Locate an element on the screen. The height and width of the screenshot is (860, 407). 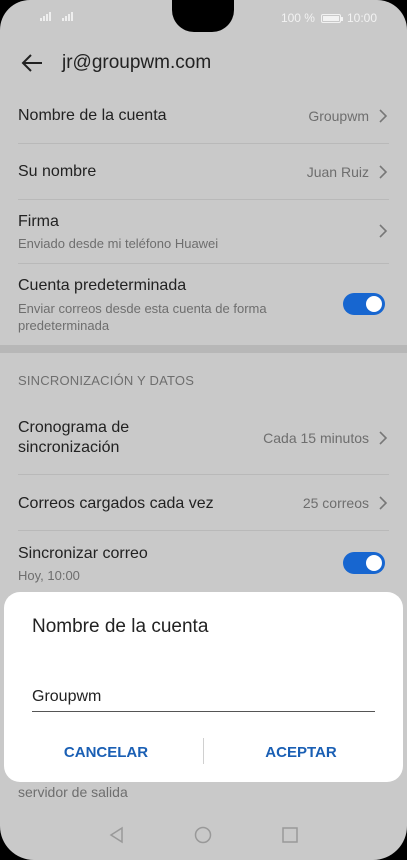
setting-label: Cuenta predeterminada is located at coordinates (102, 285).